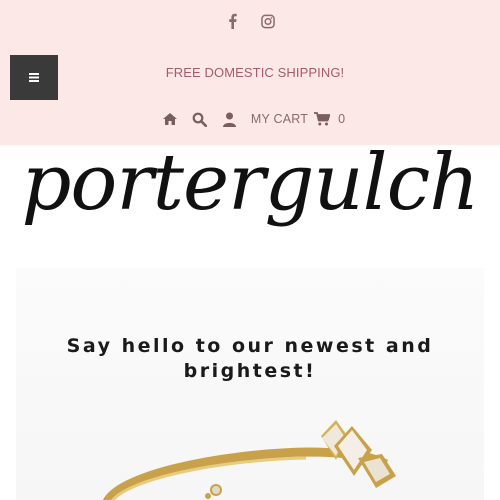 The image size is (500, 500). Describe the element at coordinates (279, 119) in the screenshot. I see `cart-label: MY CART` at that location.